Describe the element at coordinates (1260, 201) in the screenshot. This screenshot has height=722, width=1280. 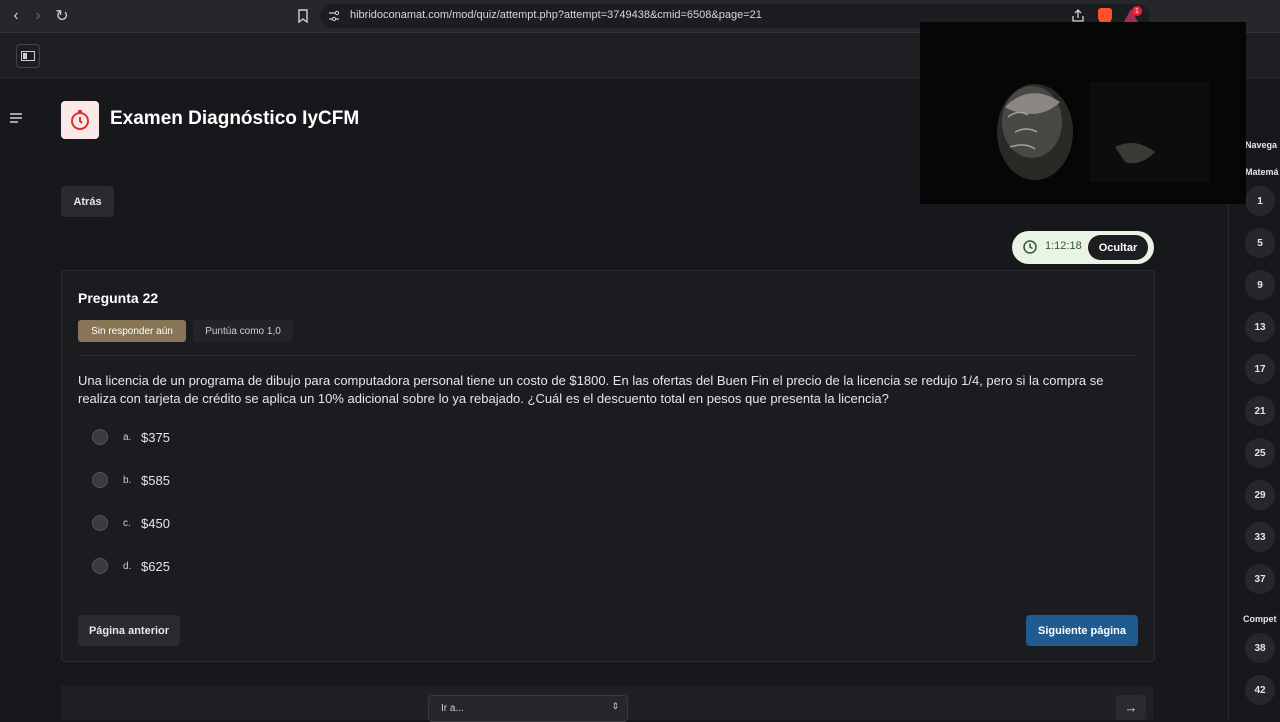
I see `nav-question-1: 1` at that location.